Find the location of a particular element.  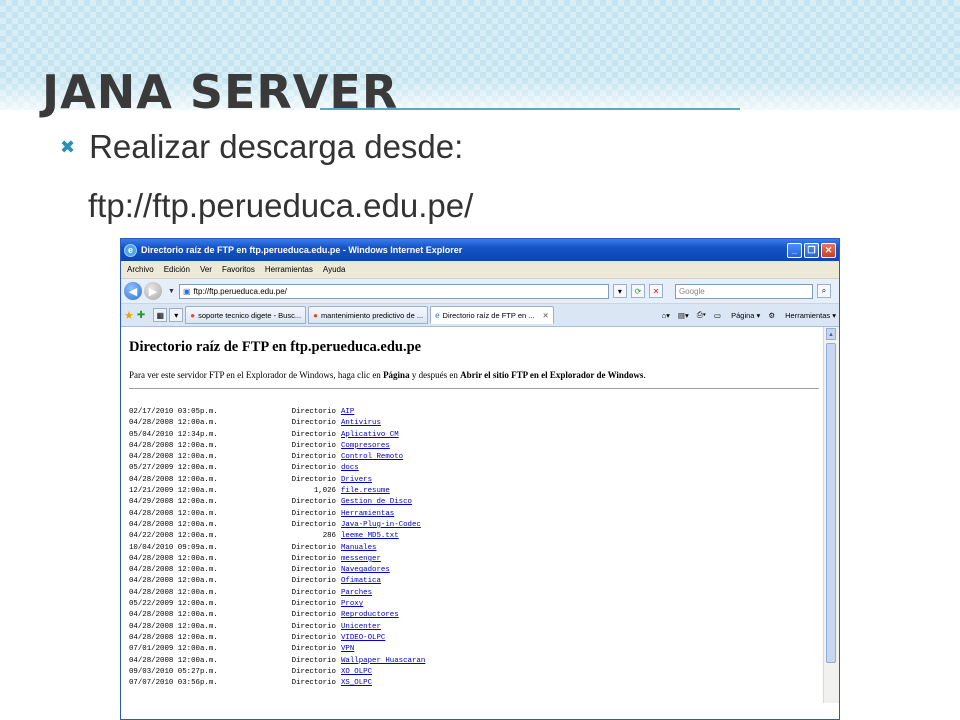

command-bar: ⌂▾ ▤▾ ⎙▾ ▭ Página ▾ ⚙ Herramientas ▾ is located at coordinates (745, 315).